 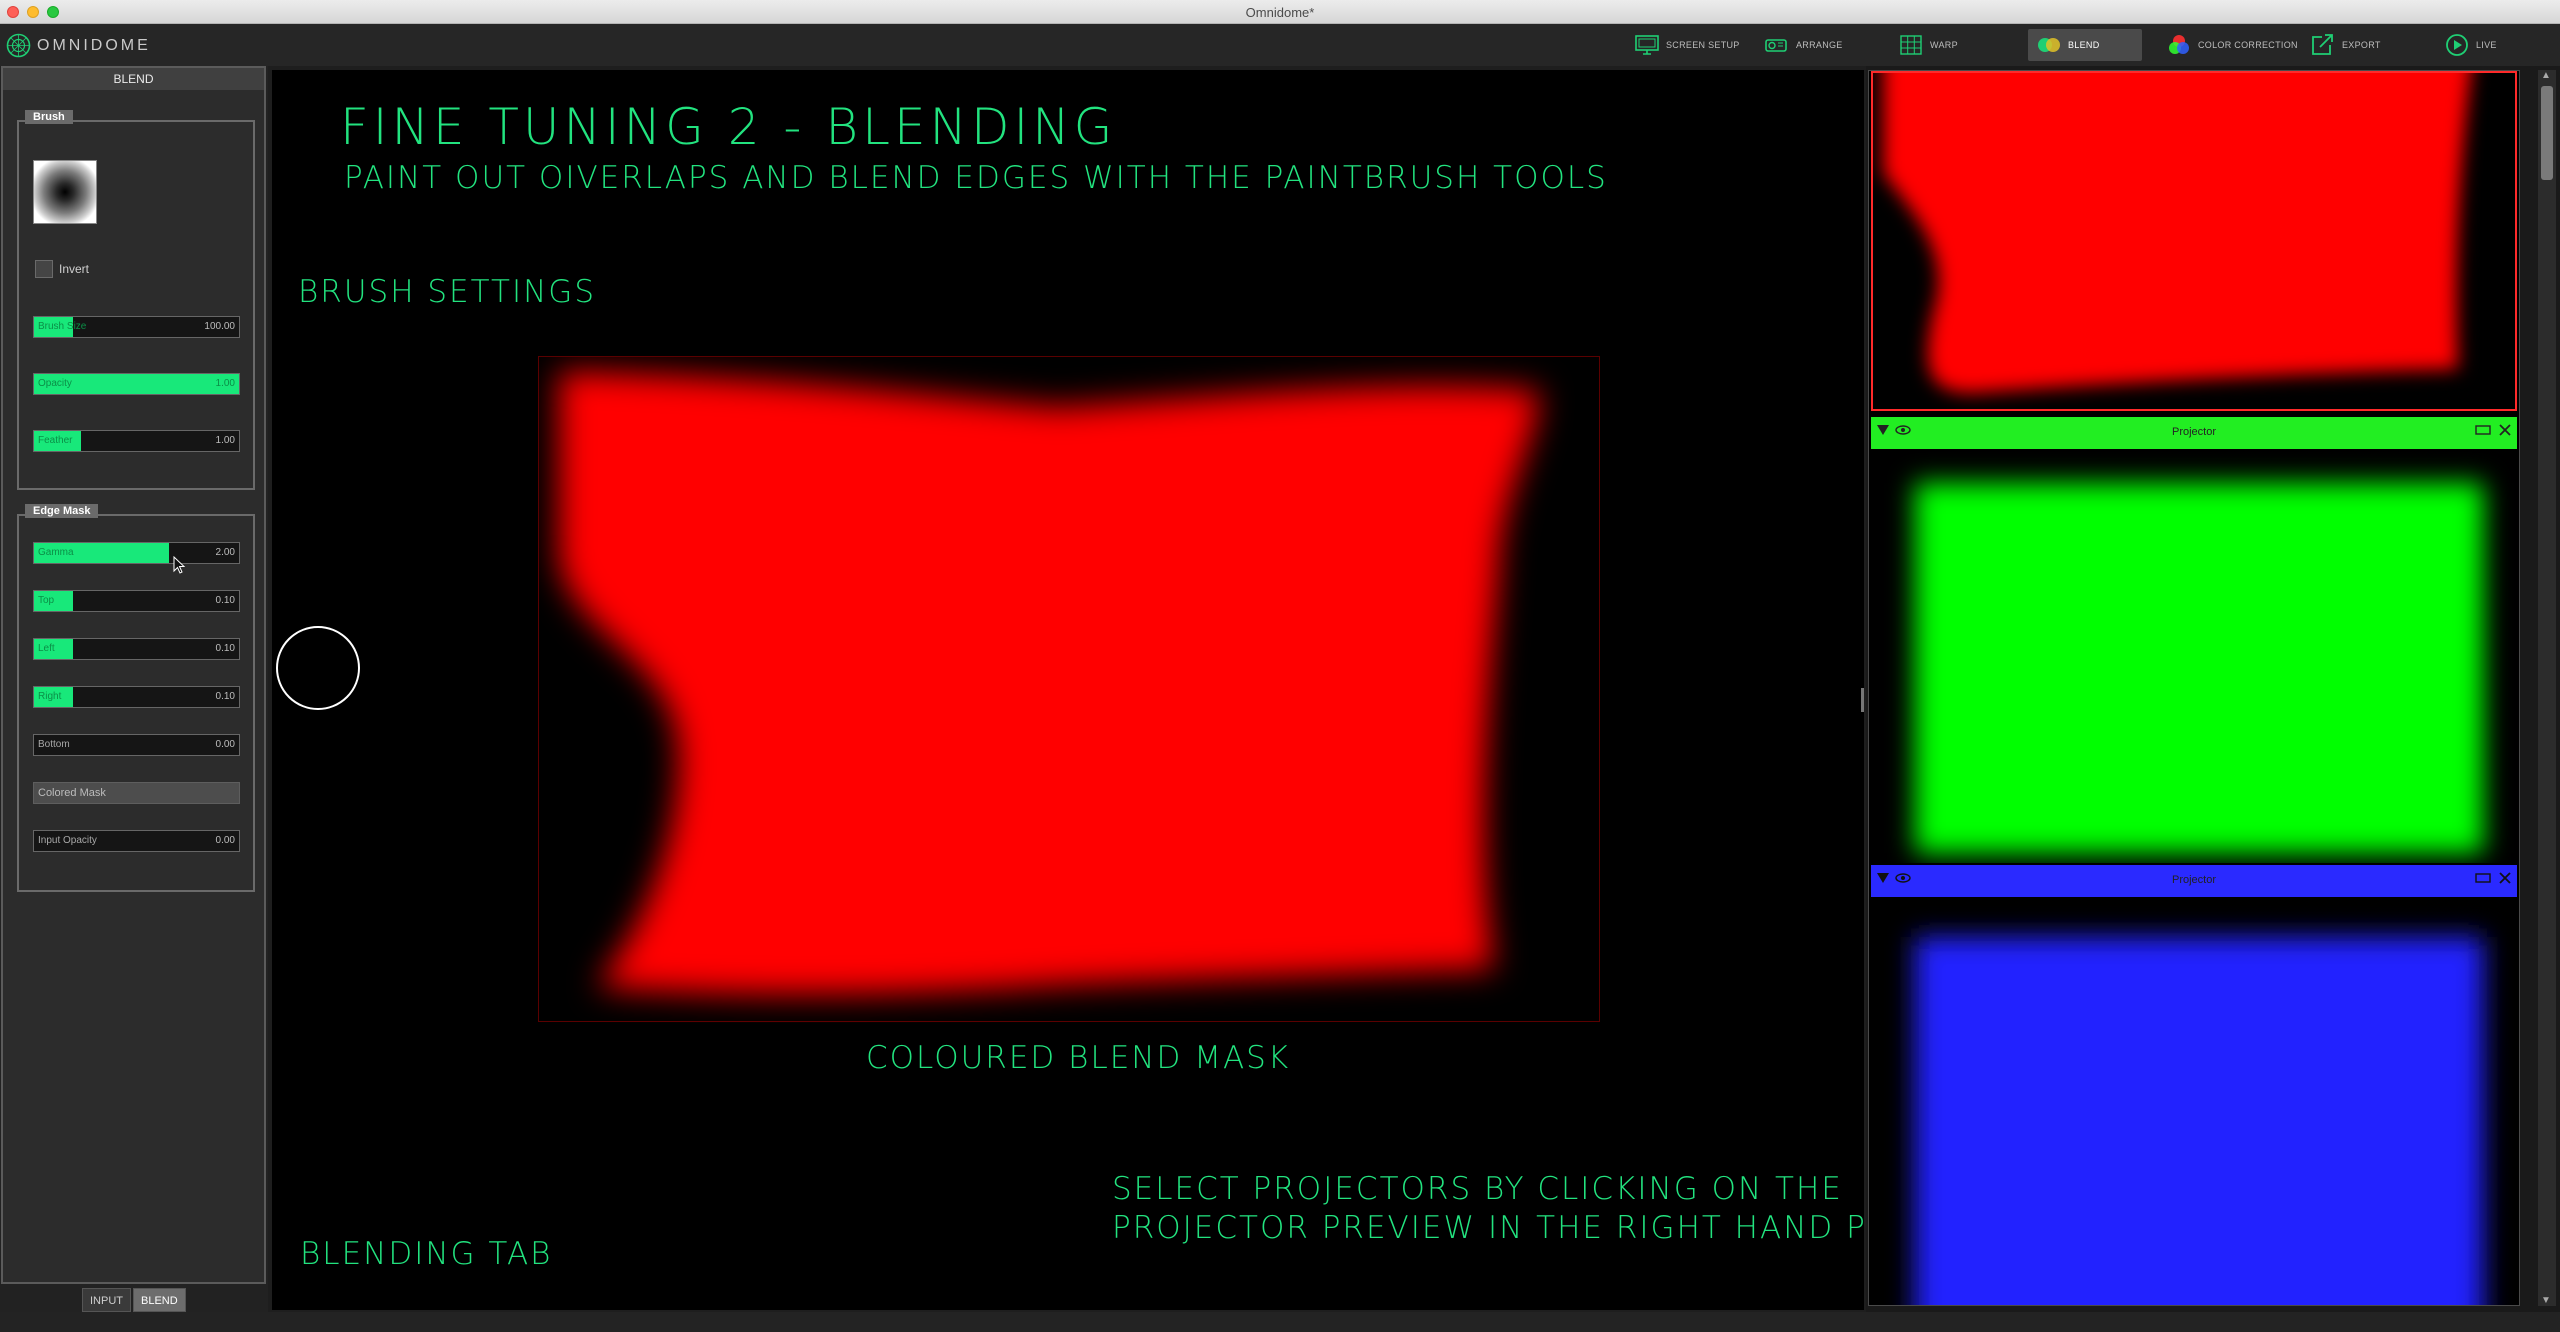 I want to click on projector-mask-fill, so click(x=2199, y=668).